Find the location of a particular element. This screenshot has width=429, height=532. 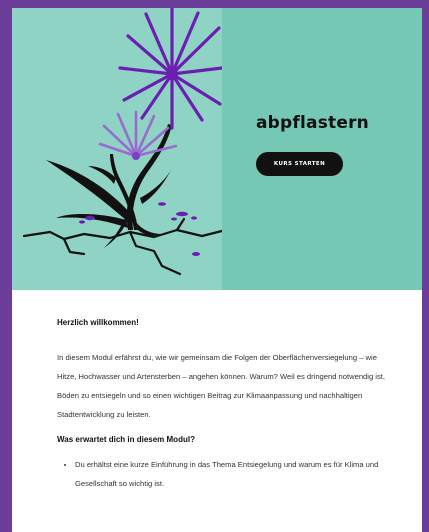

course-title: abpflastern is located at coordinates (312, 123).